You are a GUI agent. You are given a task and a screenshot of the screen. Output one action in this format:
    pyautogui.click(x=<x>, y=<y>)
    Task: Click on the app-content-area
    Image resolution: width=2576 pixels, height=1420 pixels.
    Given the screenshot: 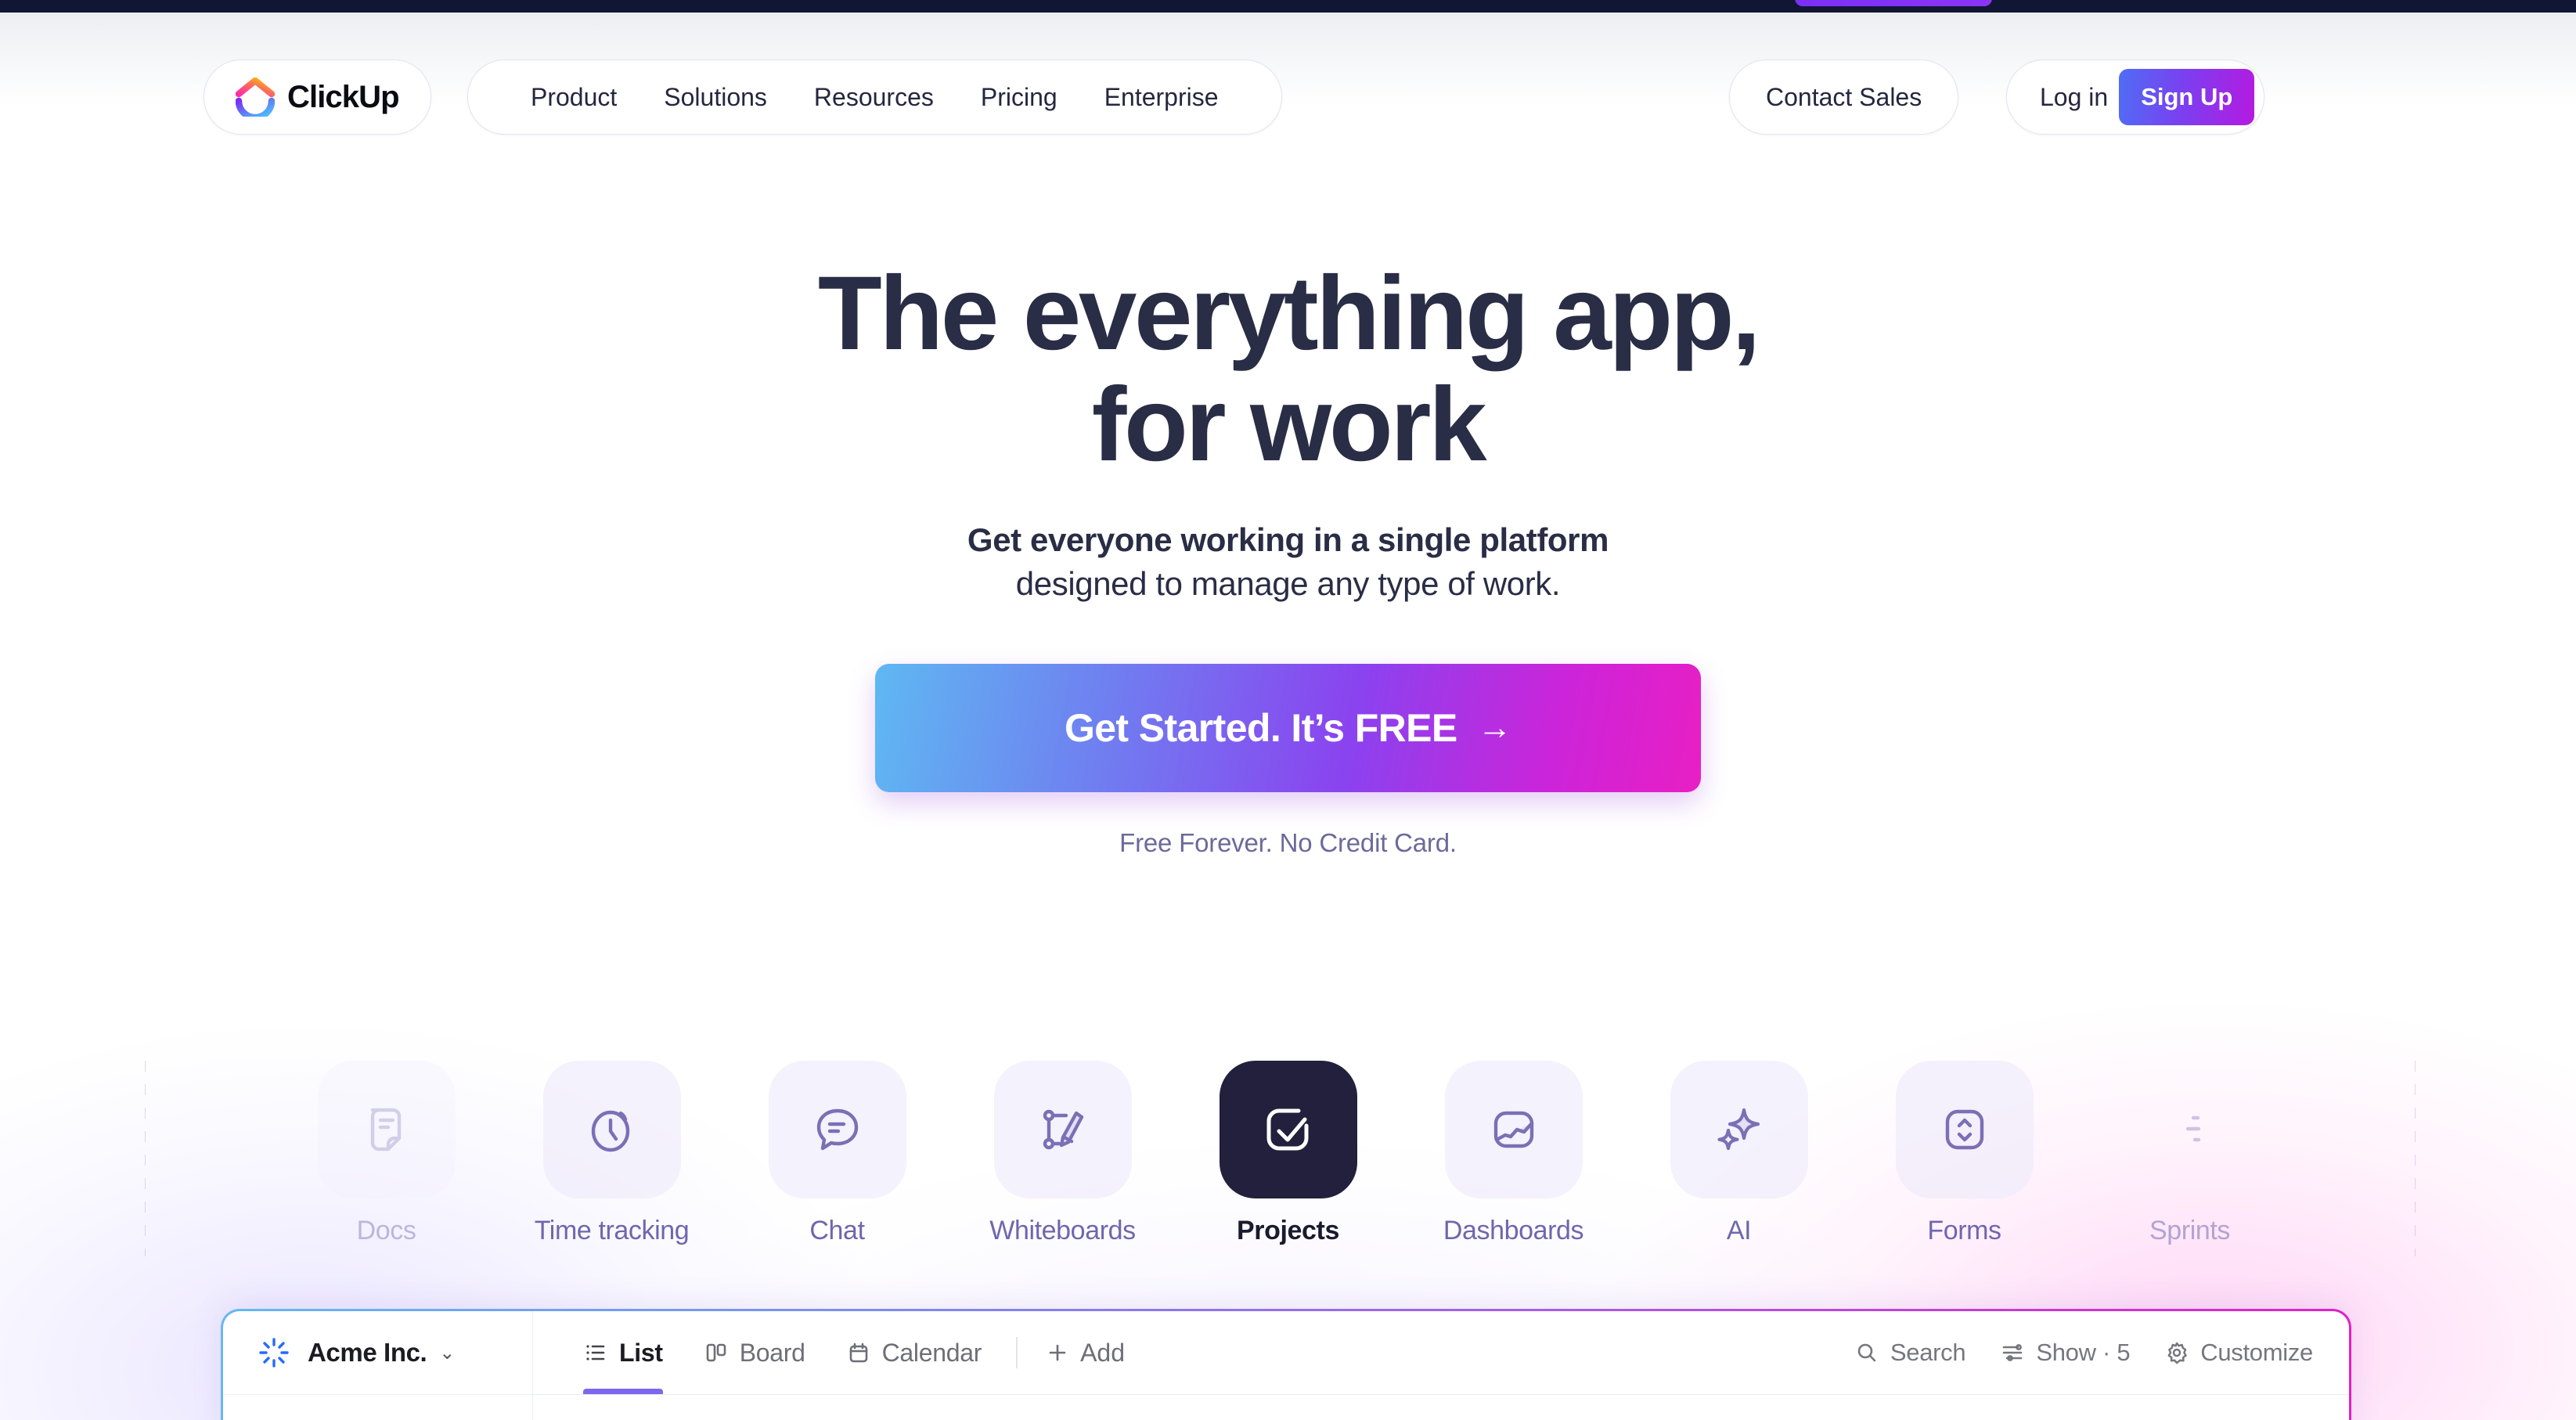 What is the action you would take?
    pyautogui.click(x=1441, y=1407)
    